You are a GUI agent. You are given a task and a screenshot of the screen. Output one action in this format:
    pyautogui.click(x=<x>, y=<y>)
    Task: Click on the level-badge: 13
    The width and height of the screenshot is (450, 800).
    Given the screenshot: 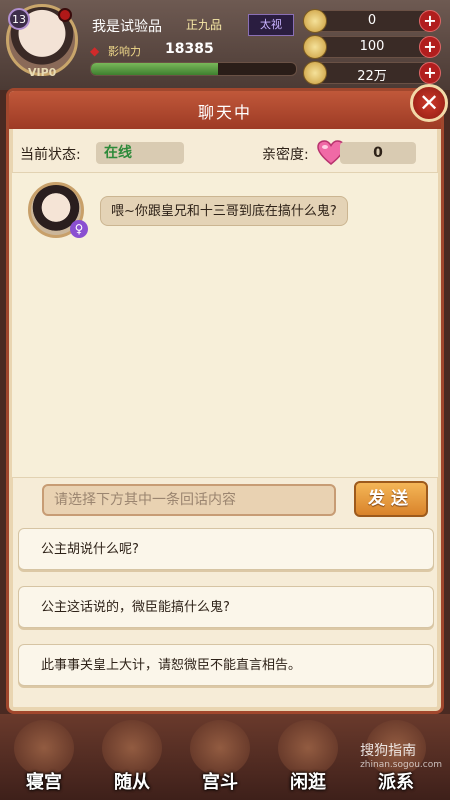 What is the action you would take?
    pyautogui.click(x=19, y=19)
    